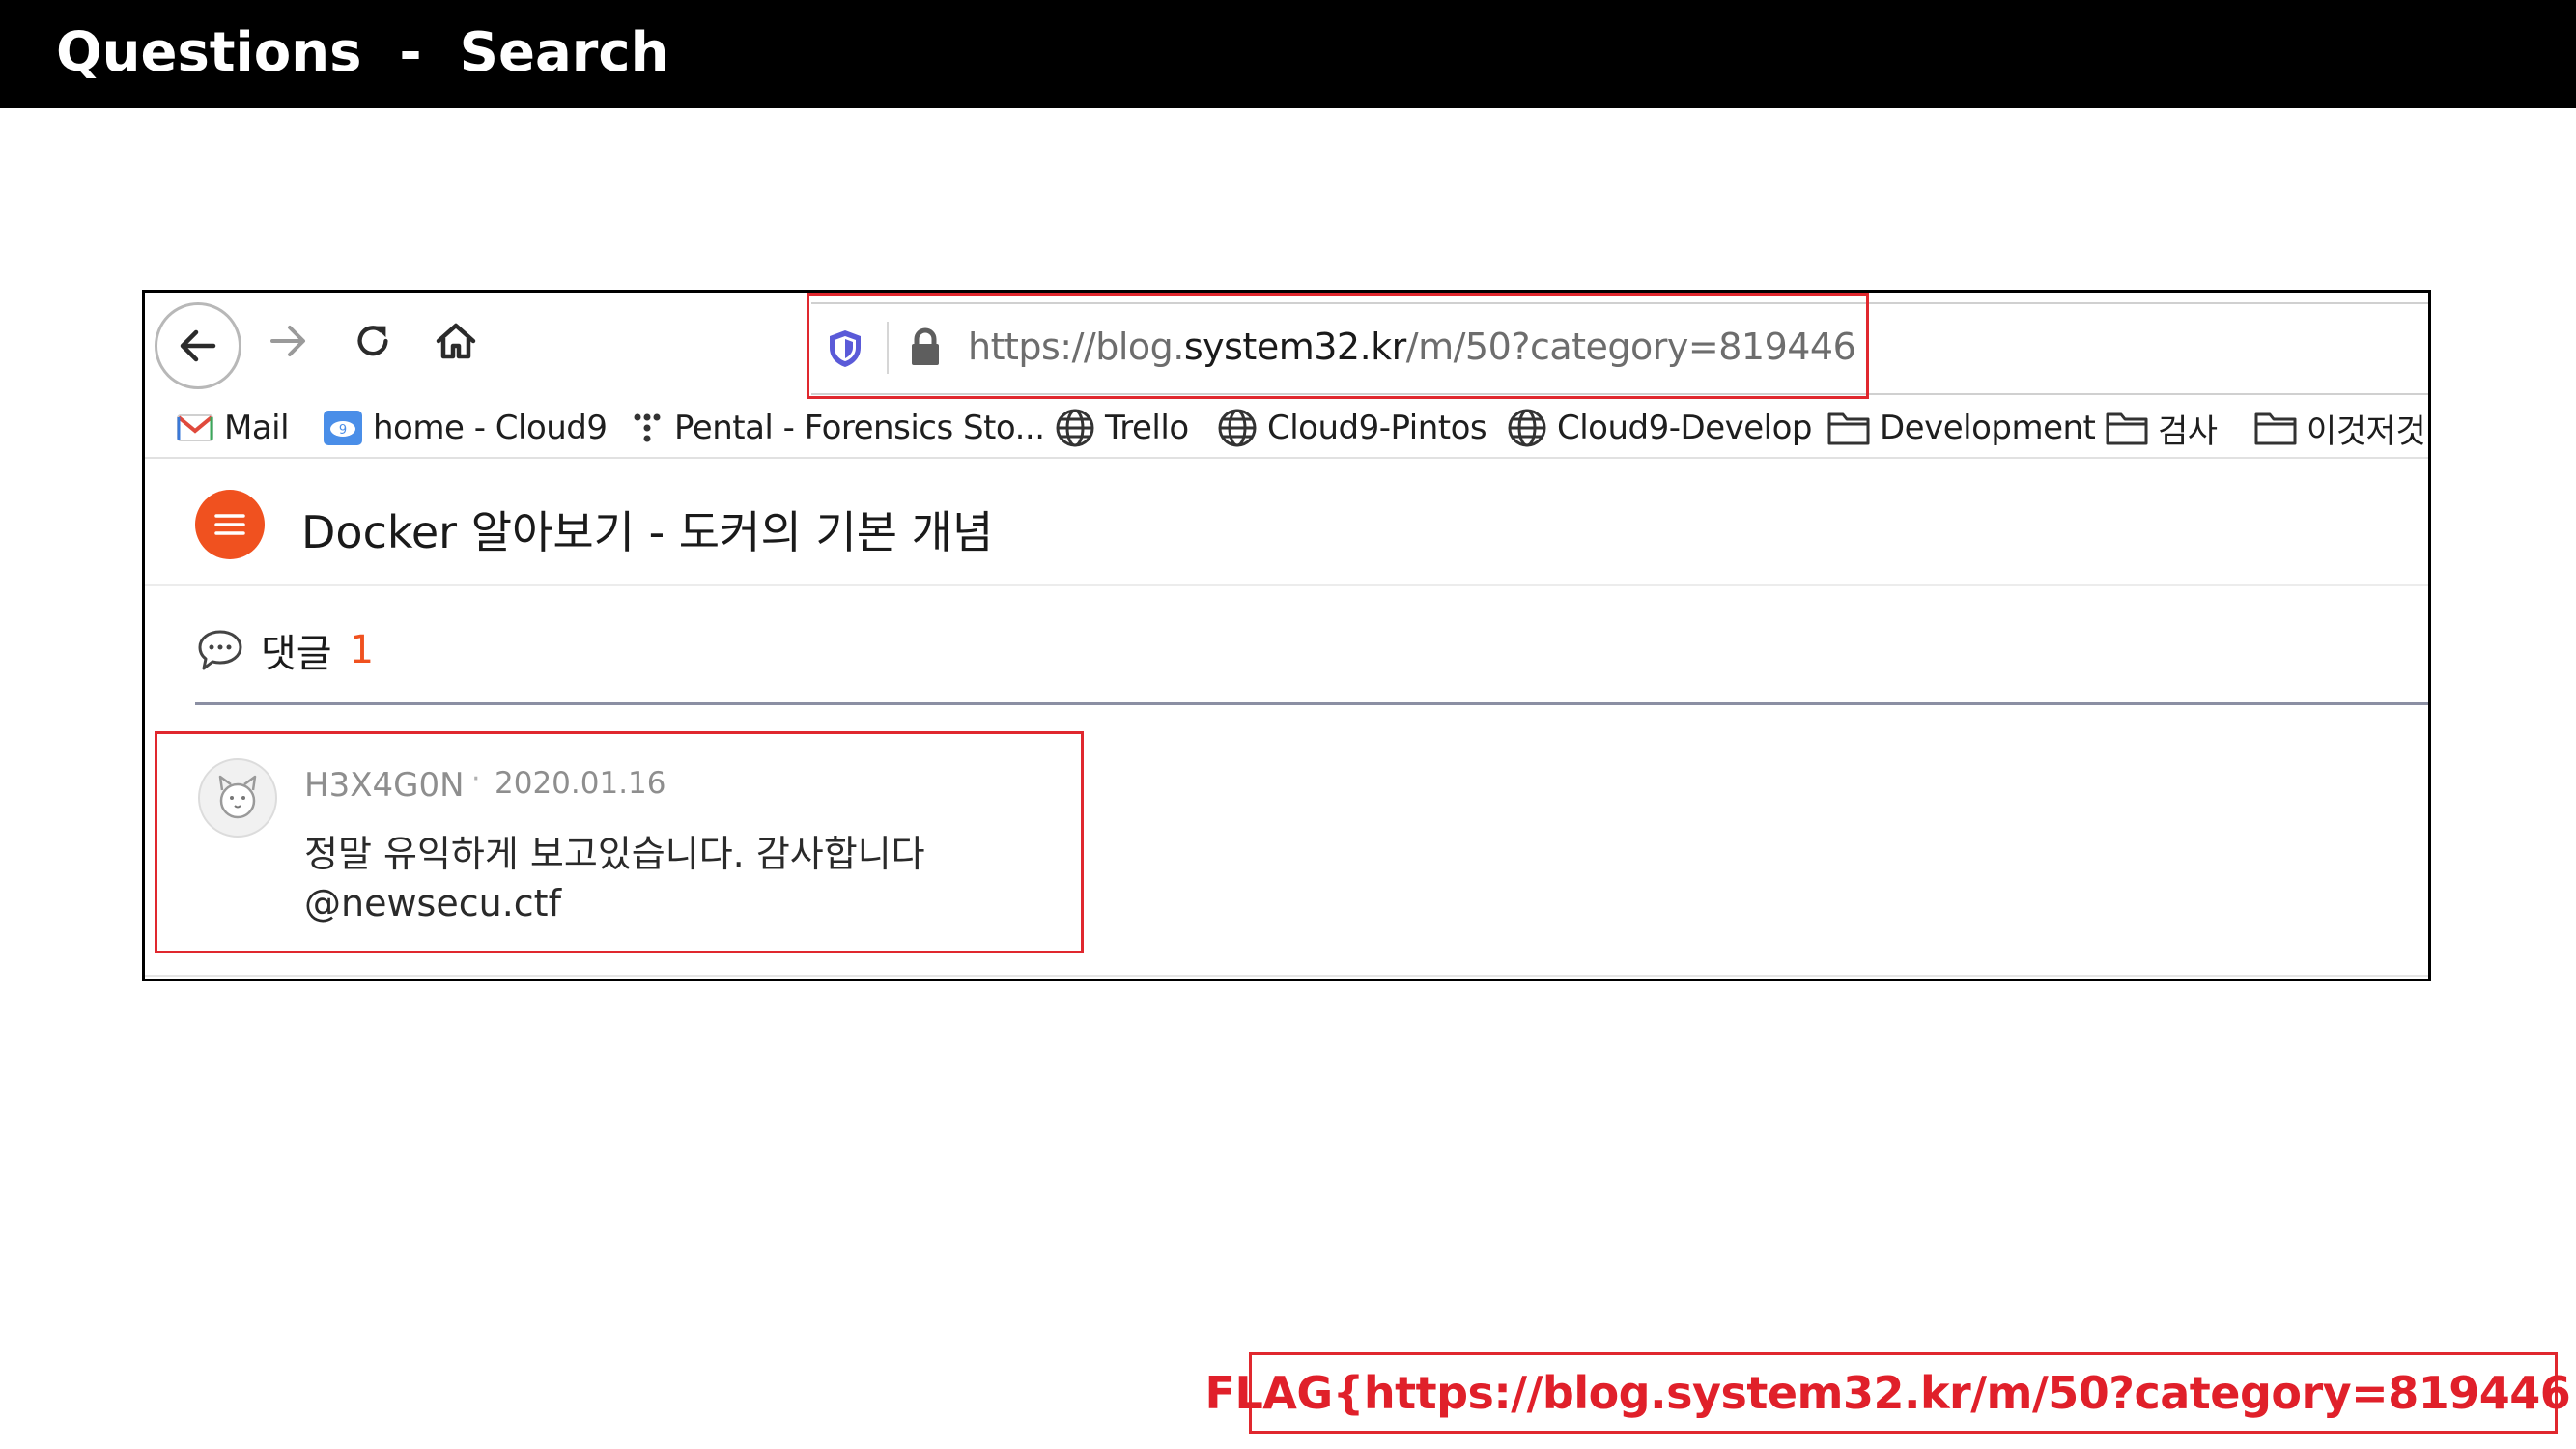 Image resolution: width=2576 pixels, height=1449 pixels. I want to click on bookmark-label: 검사, so click(2188, 431).